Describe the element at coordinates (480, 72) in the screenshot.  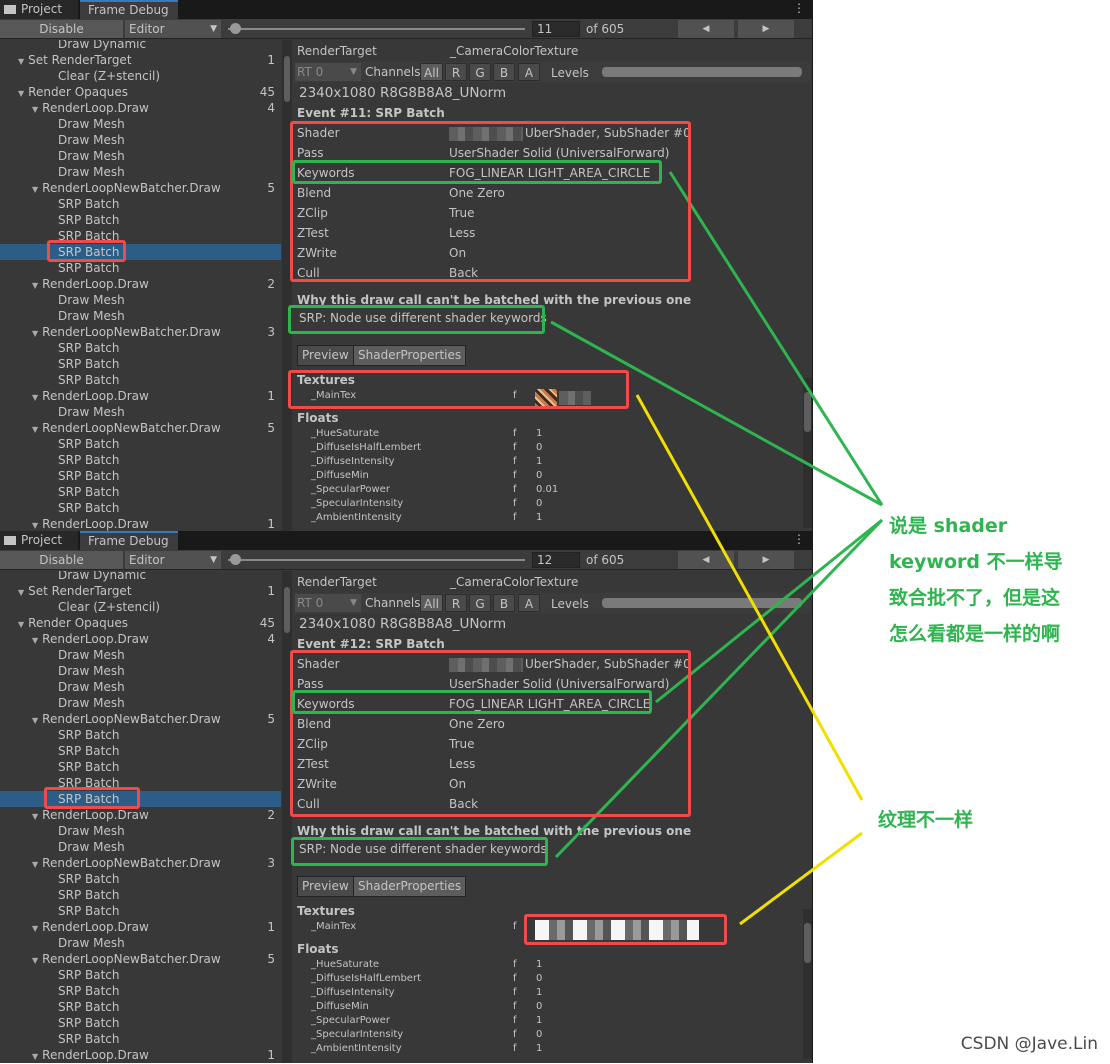
I see `channel-g-button: G` at that location.